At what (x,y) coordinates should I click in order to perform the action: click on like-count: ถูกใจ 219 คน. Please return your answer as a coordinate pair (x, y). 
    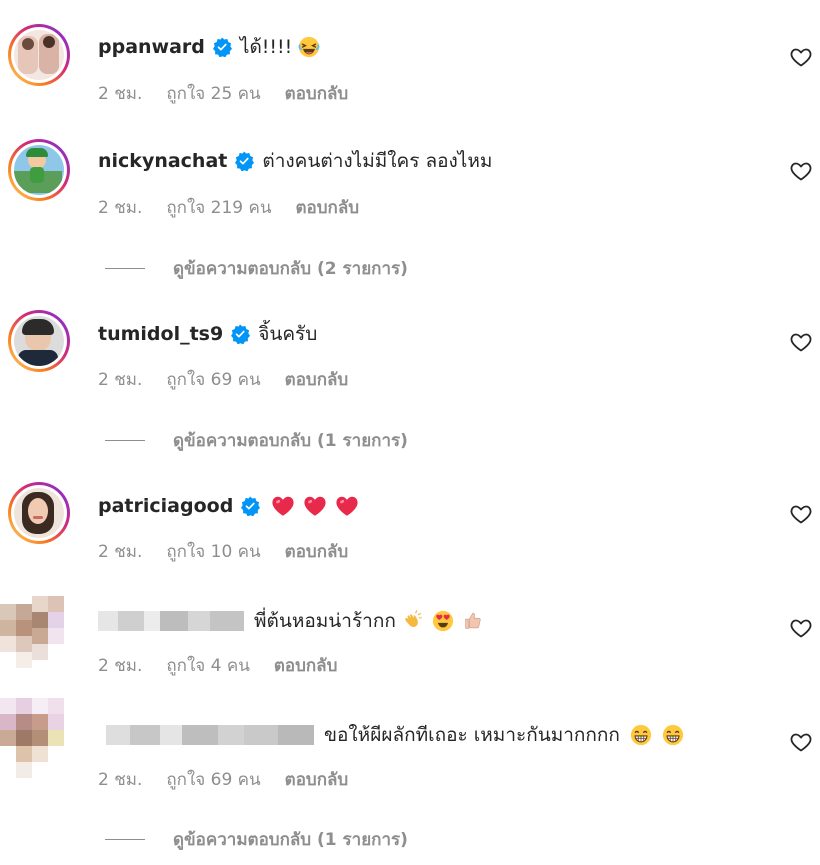
    Looking at the image, I should click on (218, 207).